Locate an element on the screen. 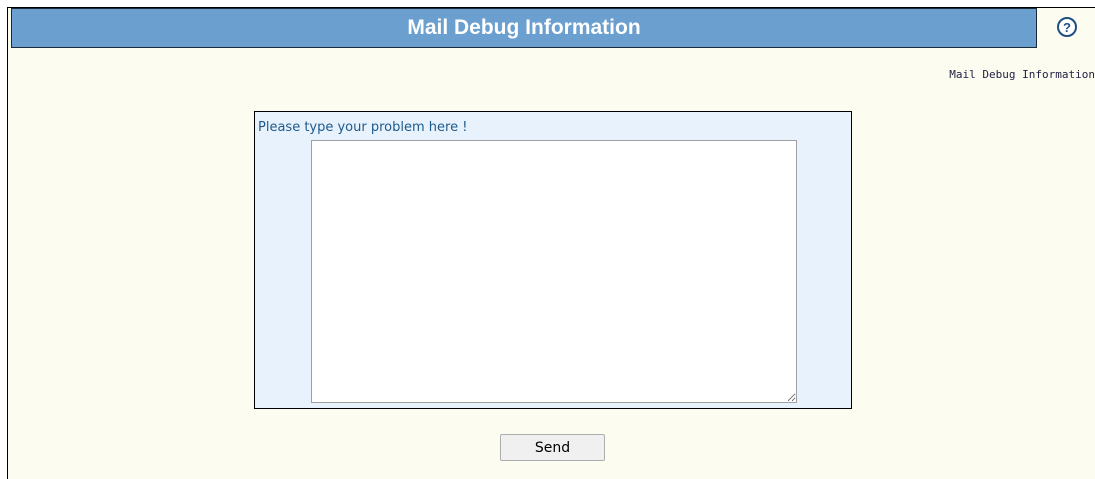  question-mark-glyph: ? is located at coordinates (1067, 27).